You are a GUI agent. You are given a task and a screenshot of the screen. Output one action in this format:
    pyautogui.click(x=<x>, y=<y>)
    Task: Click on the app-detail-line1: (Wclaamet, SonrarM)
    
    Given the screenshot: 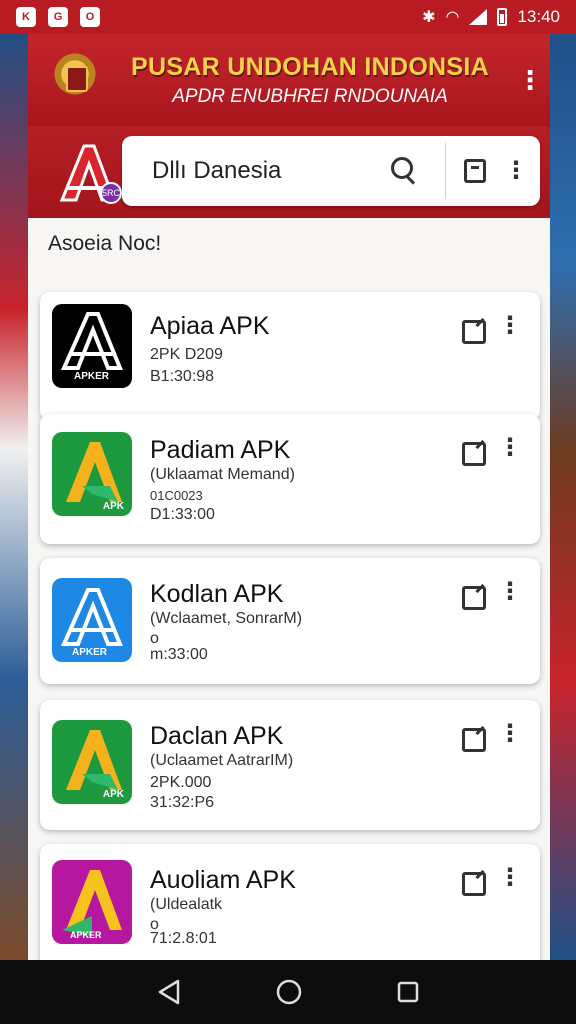 What is the action you would take?
    pyautogui.click(x=226, y=618)
    